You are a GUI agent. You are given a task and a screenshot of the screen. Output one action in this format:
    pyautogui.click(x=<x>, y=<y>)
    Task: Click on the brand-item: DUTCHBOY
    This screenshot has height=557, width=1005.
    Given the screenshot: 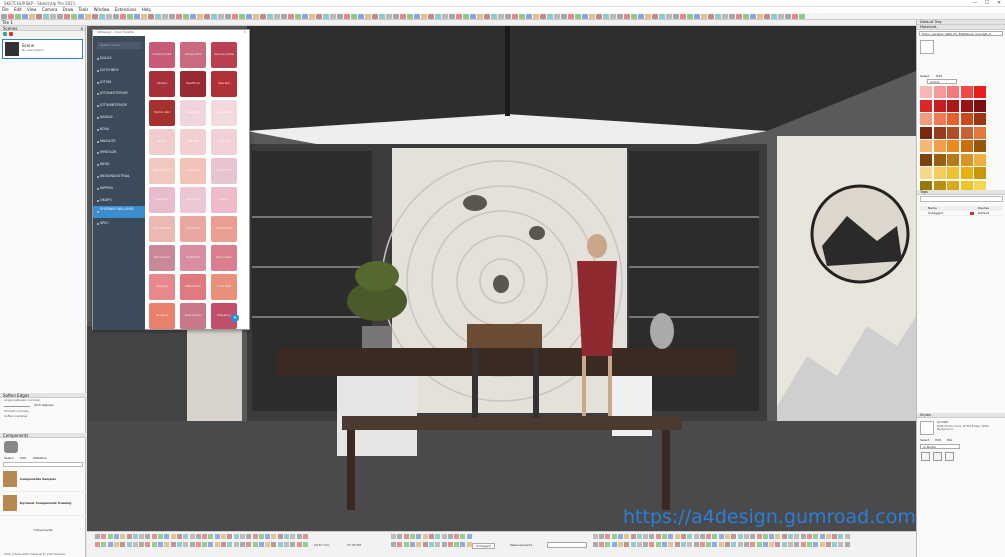 What is the action you would take?
    pyautogui.click(x=119, y=71)
    